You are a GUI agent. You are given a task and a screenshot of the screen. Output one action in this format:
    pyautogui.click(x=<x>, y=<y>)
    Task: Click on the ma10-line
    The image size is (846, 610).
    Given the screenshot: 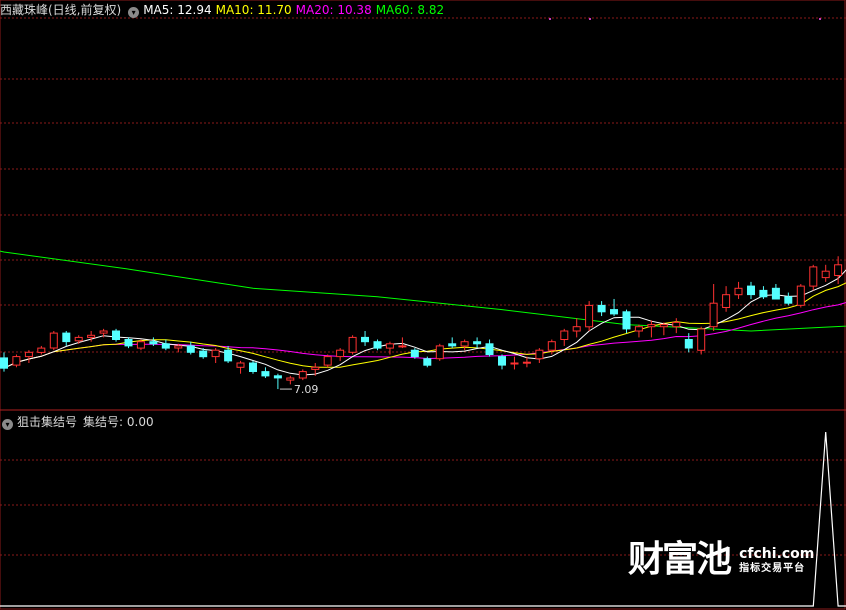 What is the action you would take?
    pyautogui.click(x=424, y=325)
    